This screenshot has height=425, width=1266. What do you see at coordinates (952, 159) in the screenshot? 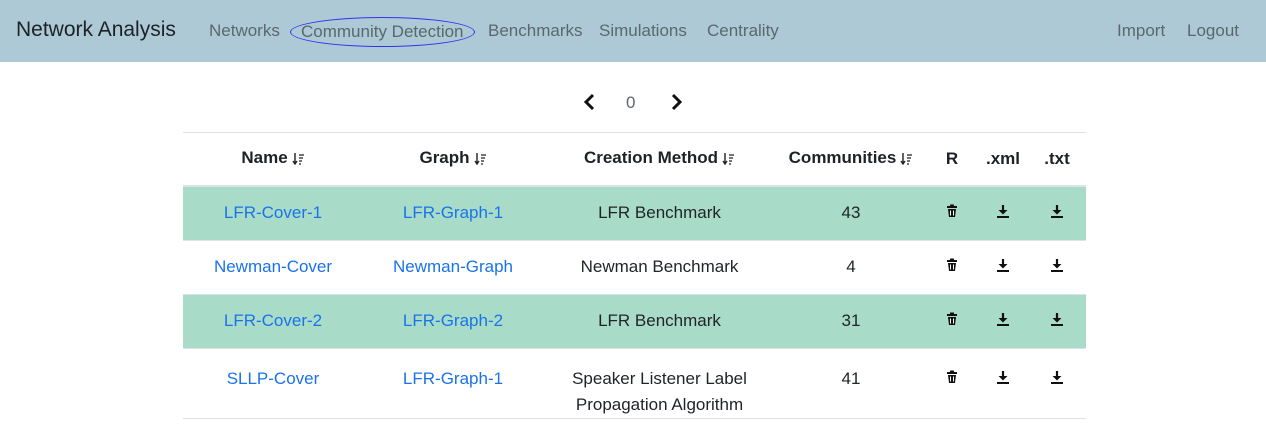
I see `header-remove: R` at bounding box center [952, 159].